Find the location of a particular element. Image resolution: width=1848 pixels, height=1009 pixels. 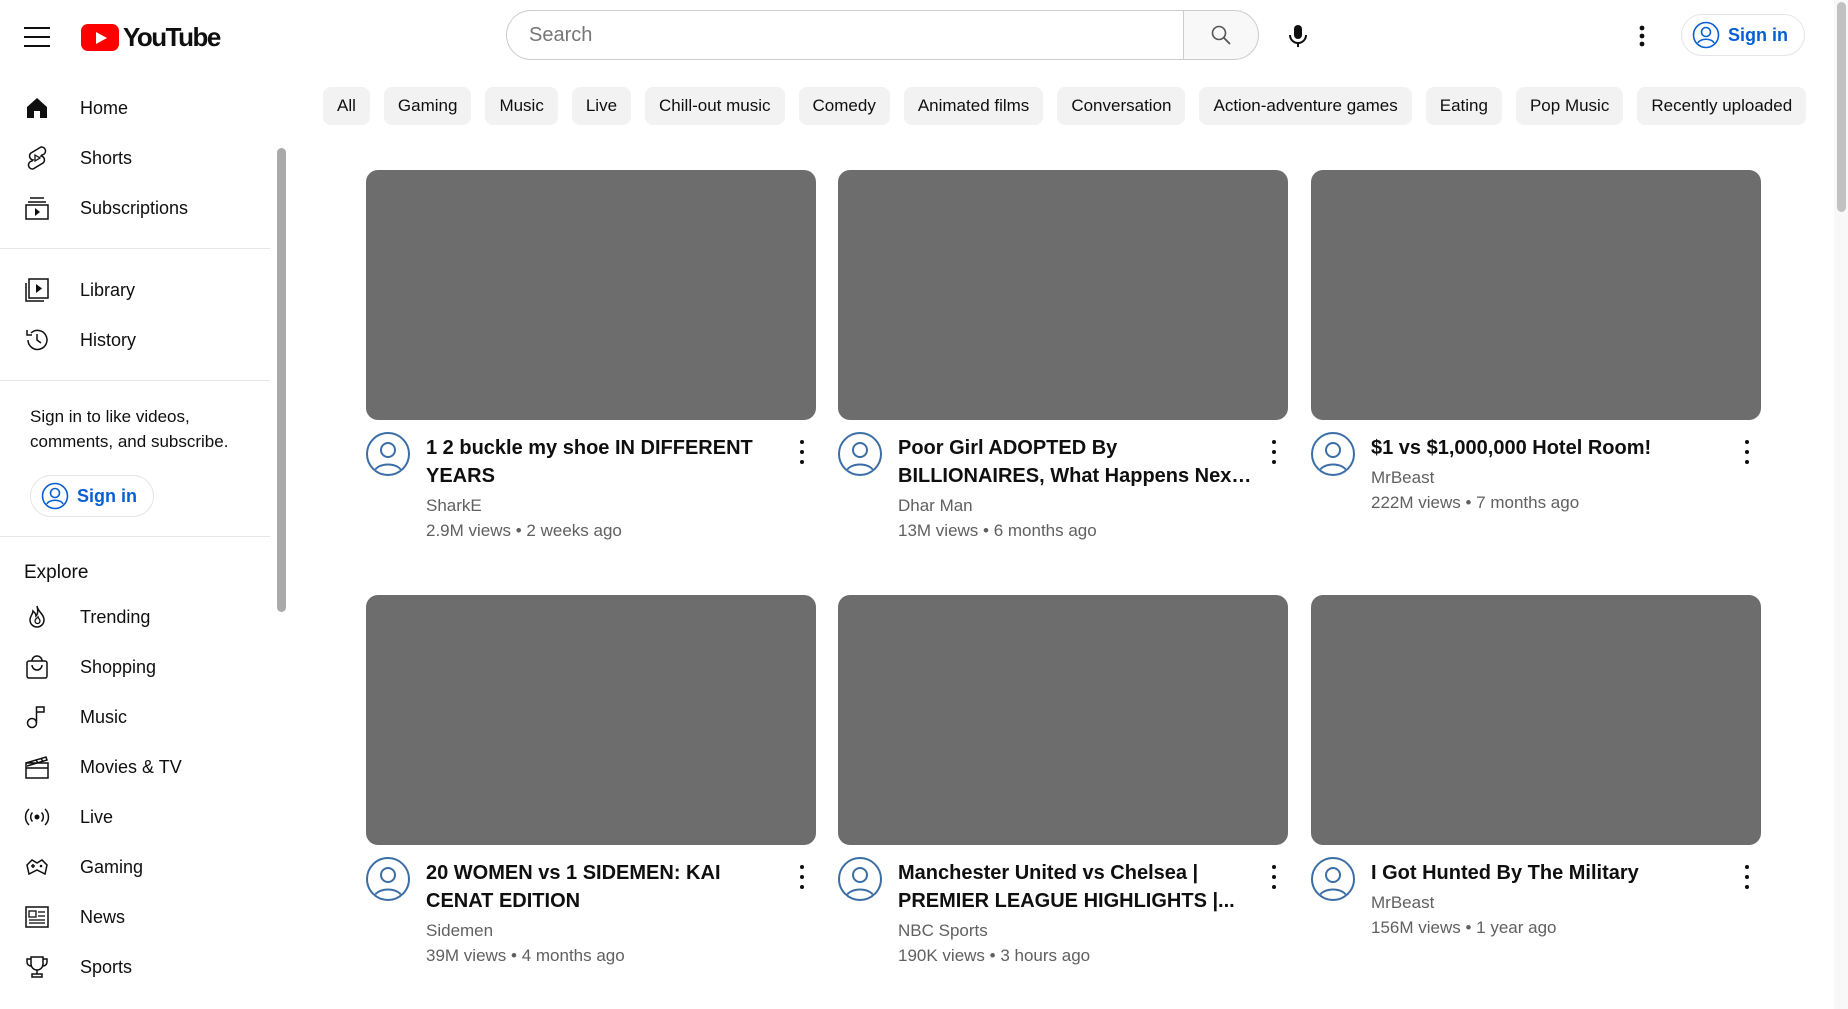

sidebar-item-label: History is located at coordinates (108, 339).